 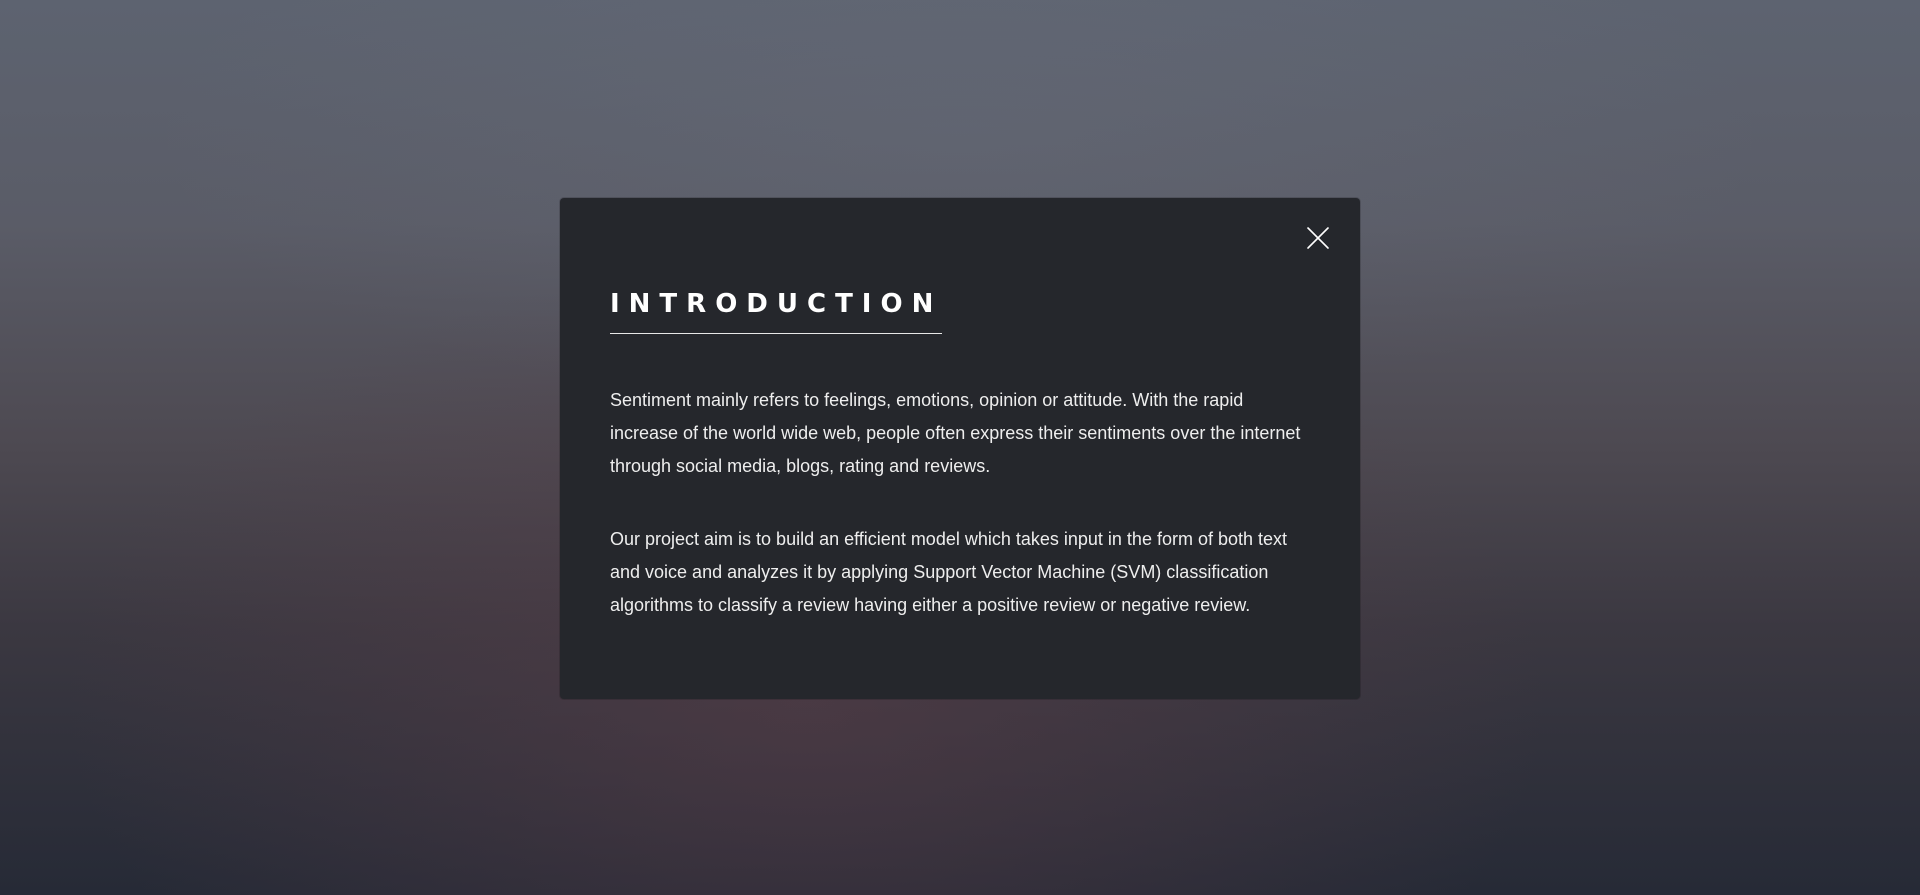 I want to click on modal-title: Introduction, so click(x=776, y=312).